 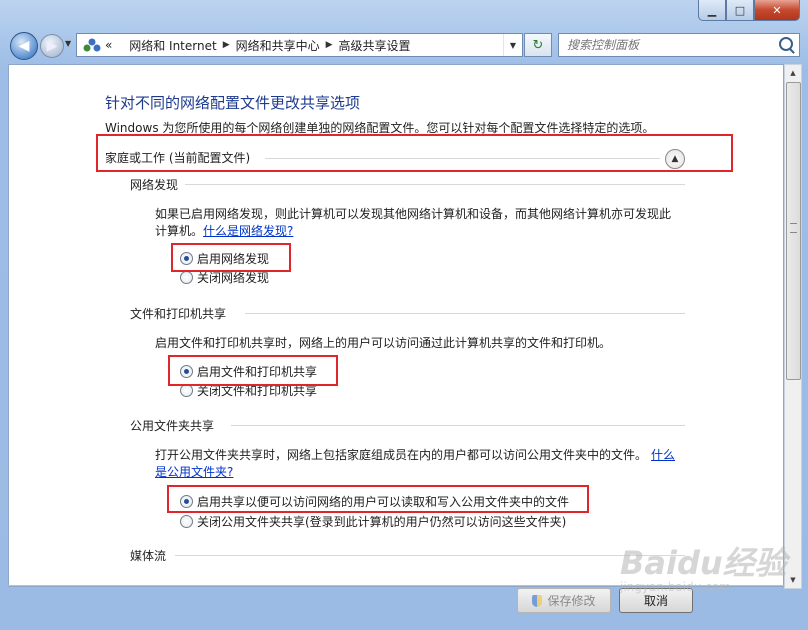 I want to click on scroll-thumb, so click(x=793, y=231).